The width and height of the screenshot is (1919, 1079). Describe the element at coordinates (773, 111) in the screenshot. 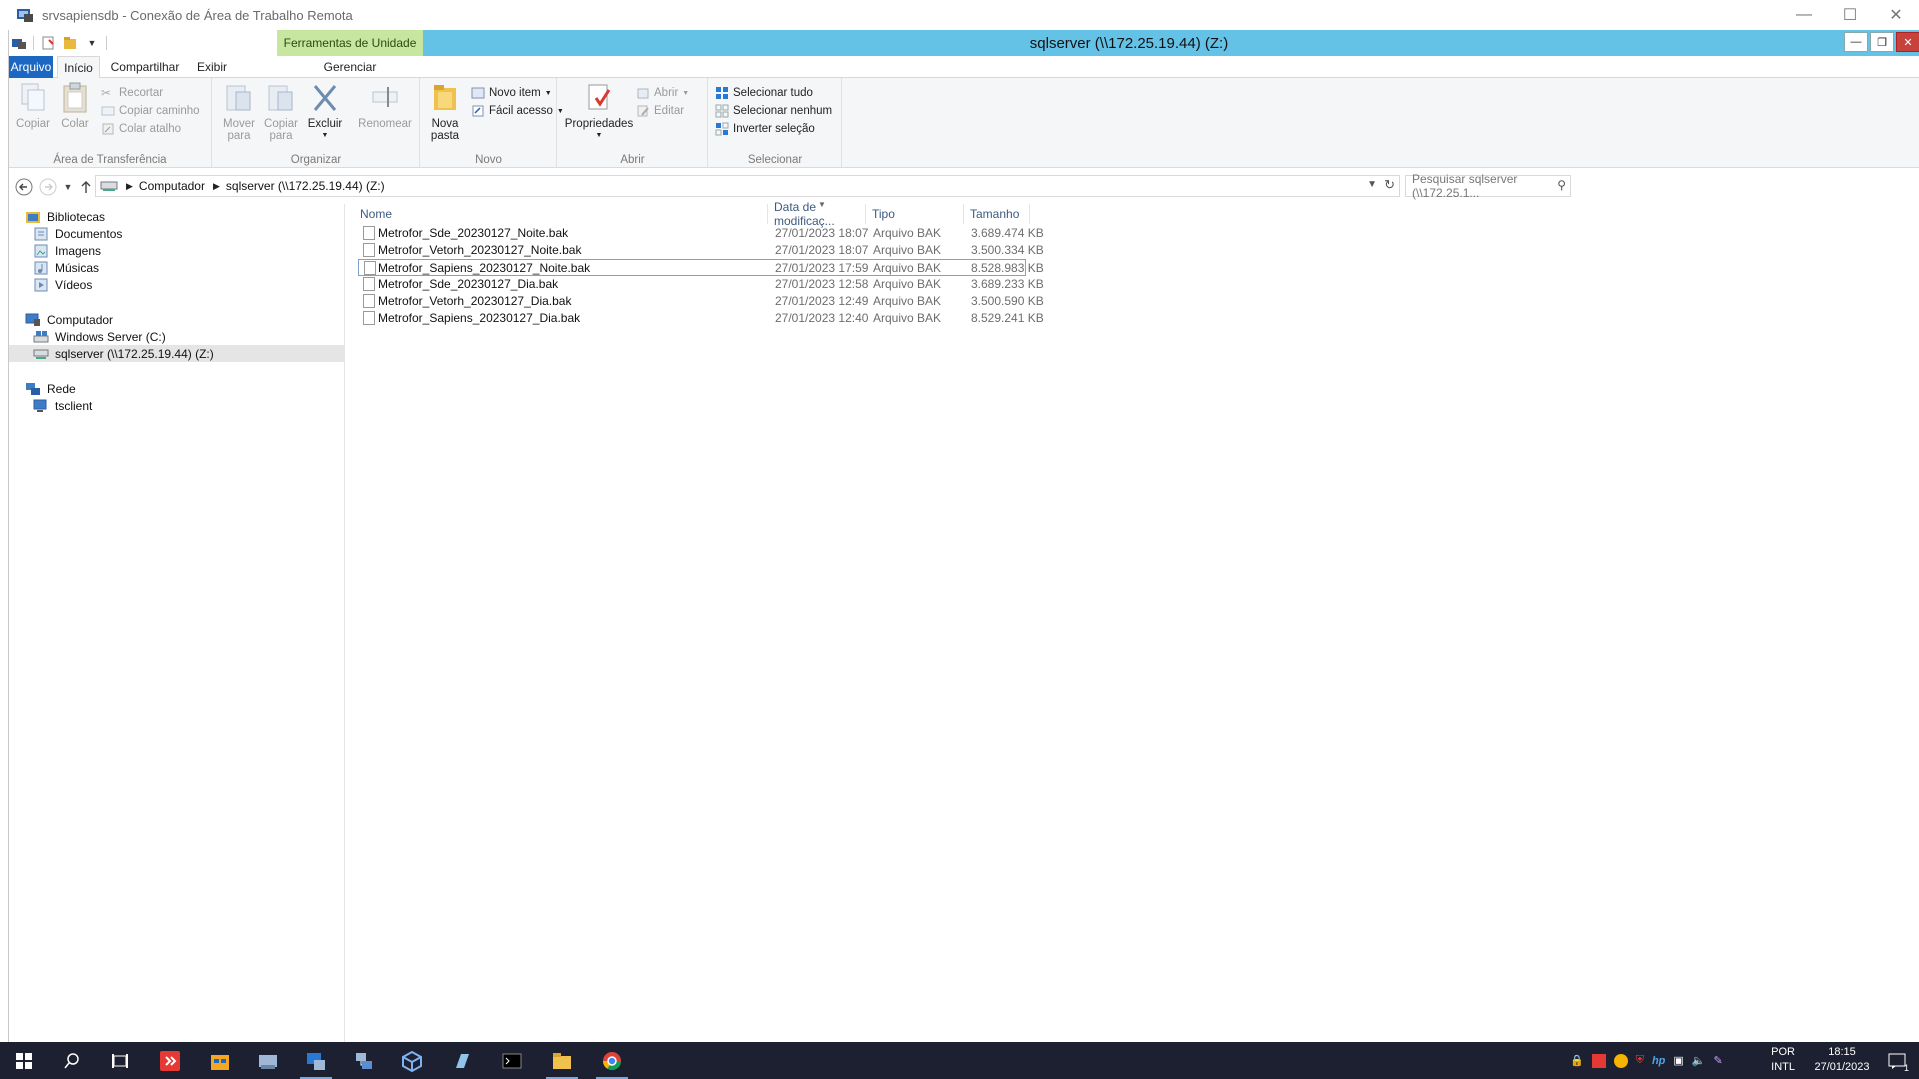

I see `select-none-button: Selecionar nenhum` at that location.